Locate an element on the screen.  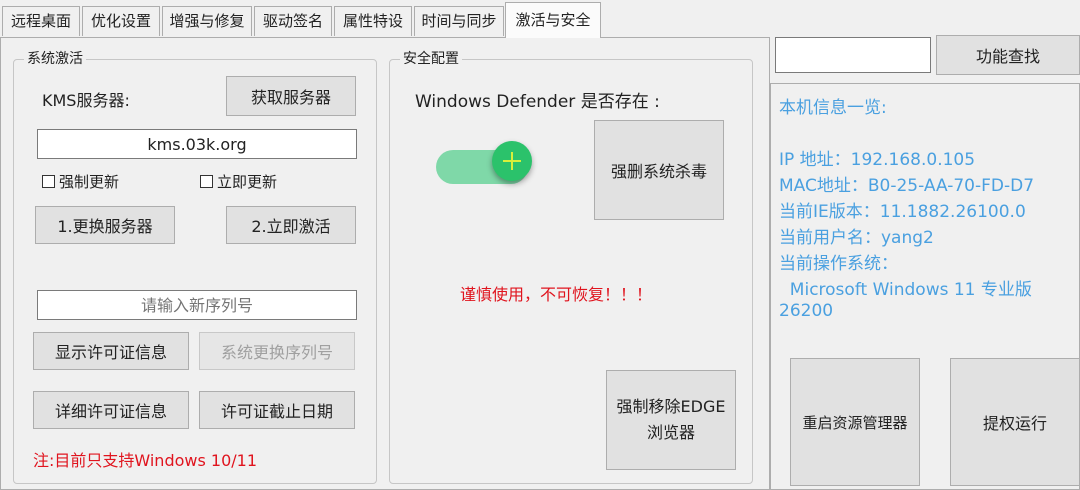
tab-bar: 远程桌面 优化设置 增强与修复 驱动签名 属性特设 时间与同步 激活与安全 is located at coordinates (540, 19).